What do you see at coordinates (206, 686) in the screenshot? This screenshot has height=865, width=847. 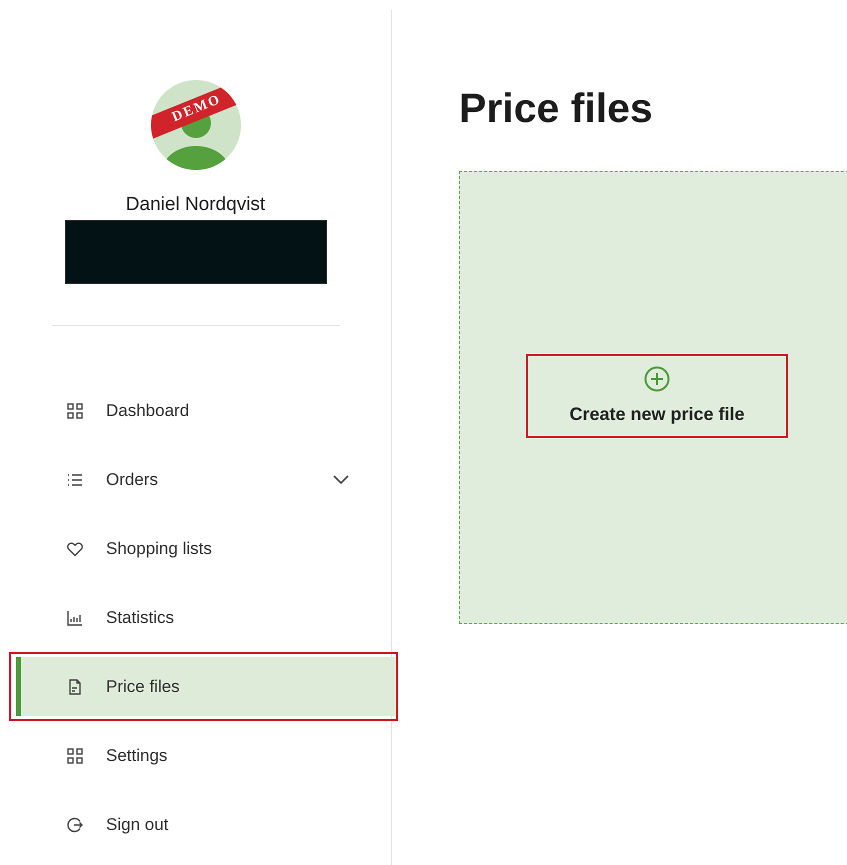 I see `nav-item: Price files` at bounding box center [206, 686].